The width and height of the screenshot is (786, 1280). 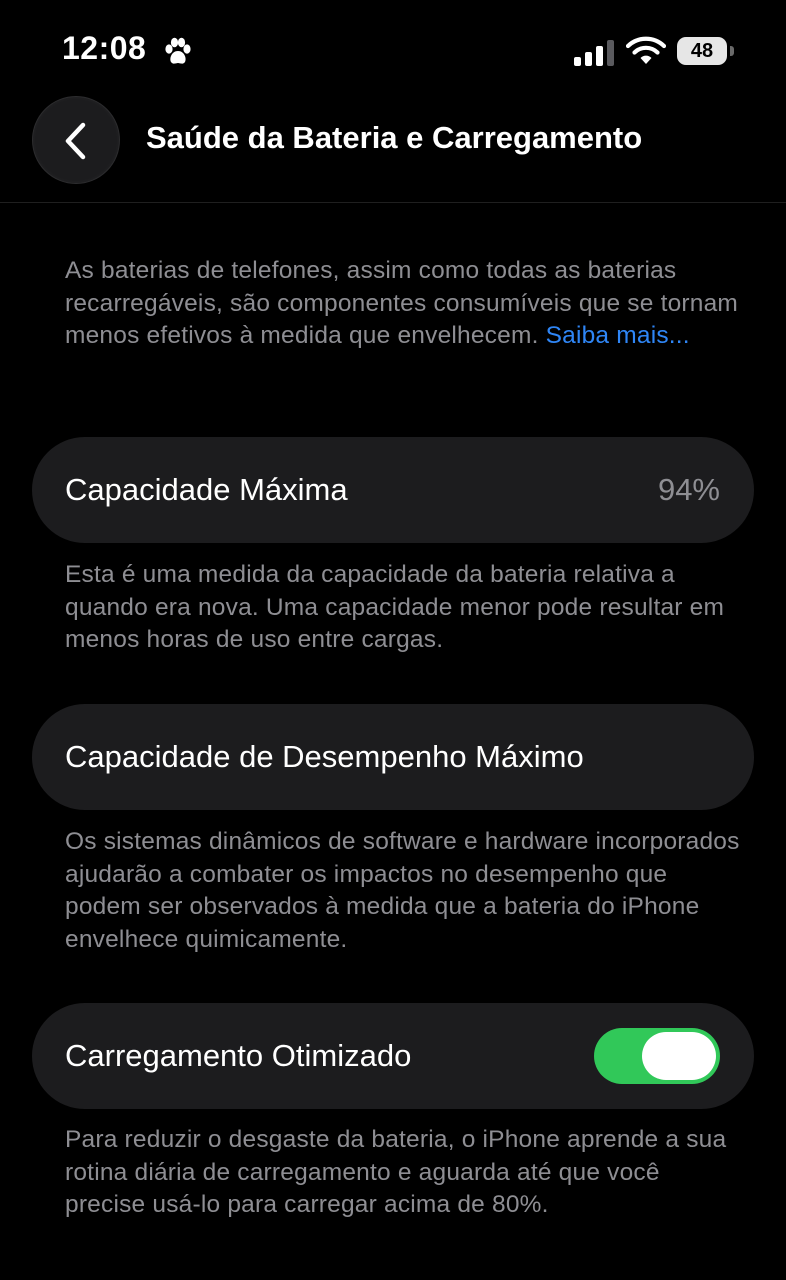 What do you see at coordinates (732, 51) in the screenshot?
I see `battery-tip` at bounding box center [732, 51].